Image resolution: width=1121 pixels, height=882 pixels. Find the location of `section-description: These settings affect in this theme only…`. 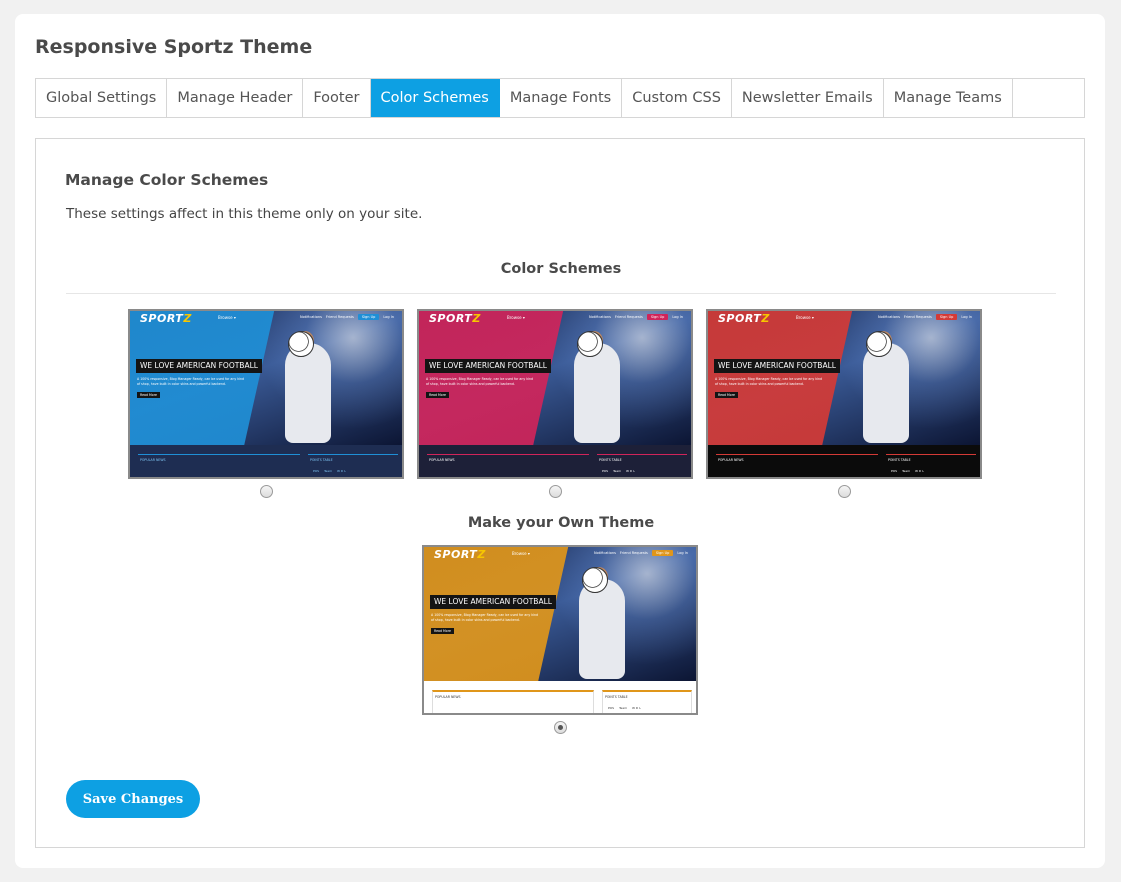

section-description: These settings affect in this theme only… is located at coordinates (244, 214).